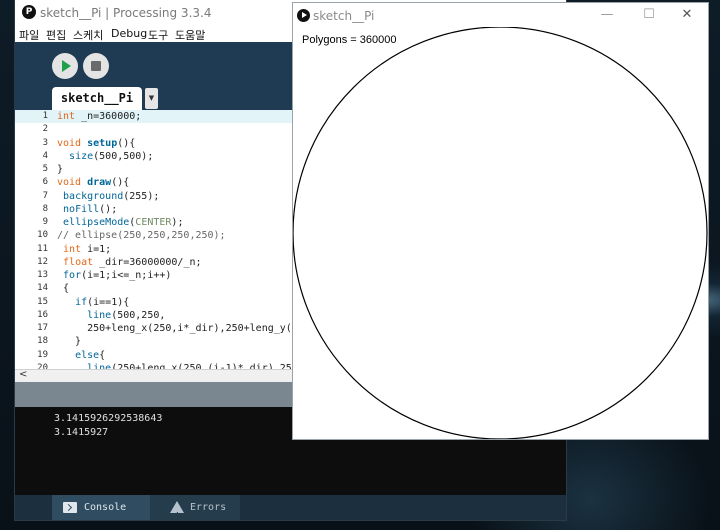 The image size is (720, 530). I want to click on console-line: 3.1415927, so click(81, 432).